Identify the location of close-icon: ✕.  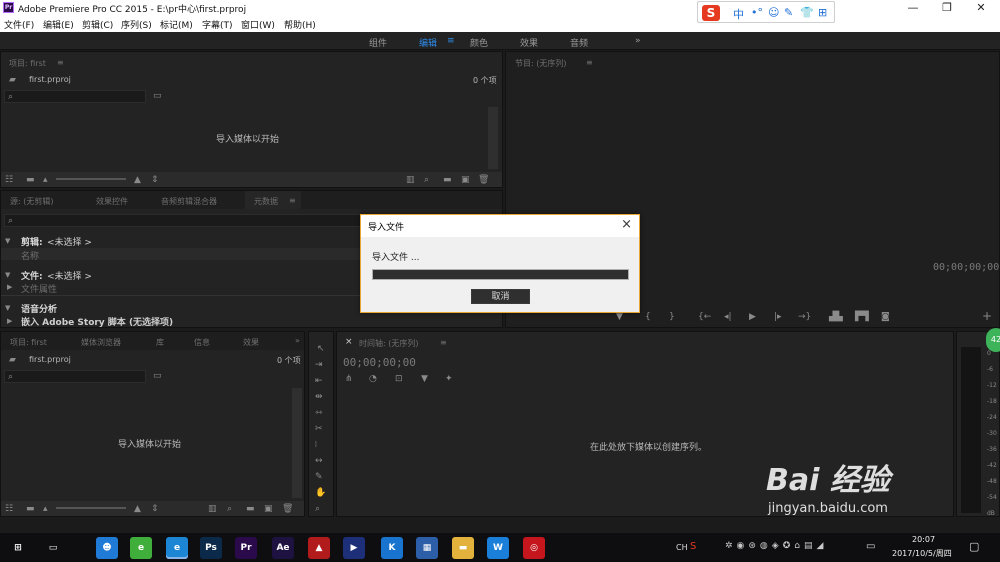
(981, 8).